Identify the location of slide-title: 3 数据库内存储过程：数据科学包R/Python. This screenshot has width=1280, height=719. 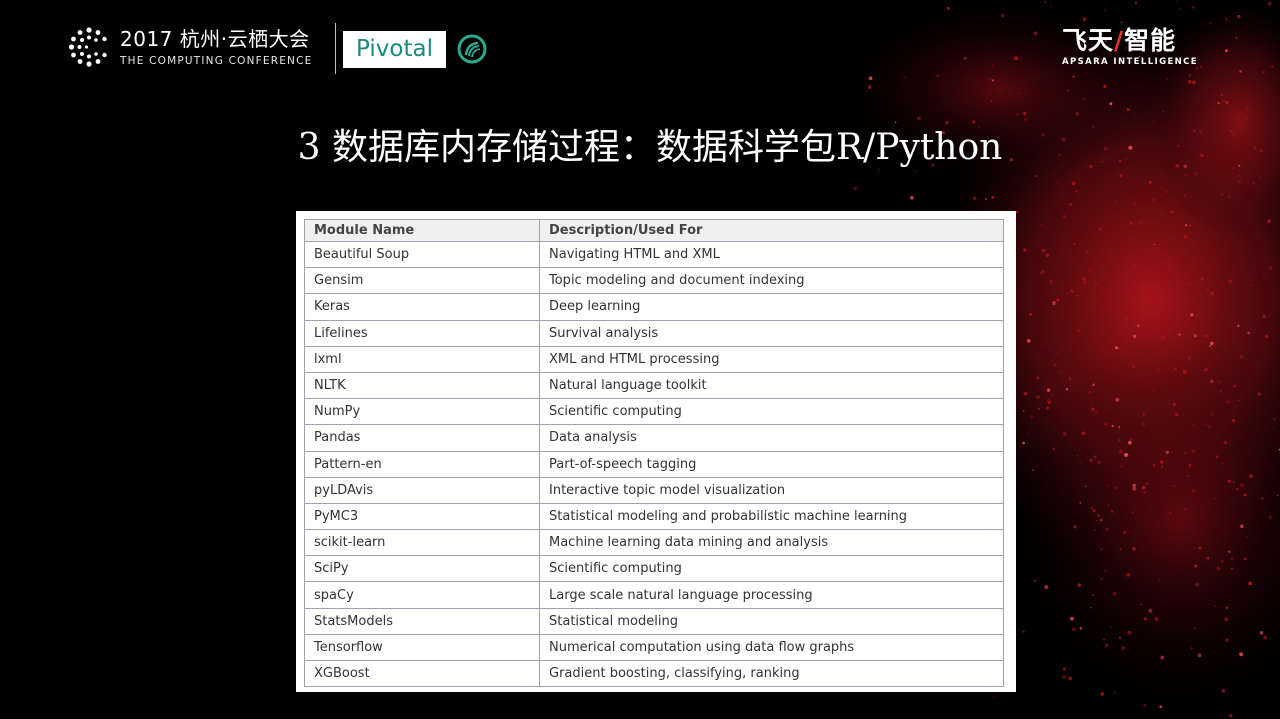
(650, 147).